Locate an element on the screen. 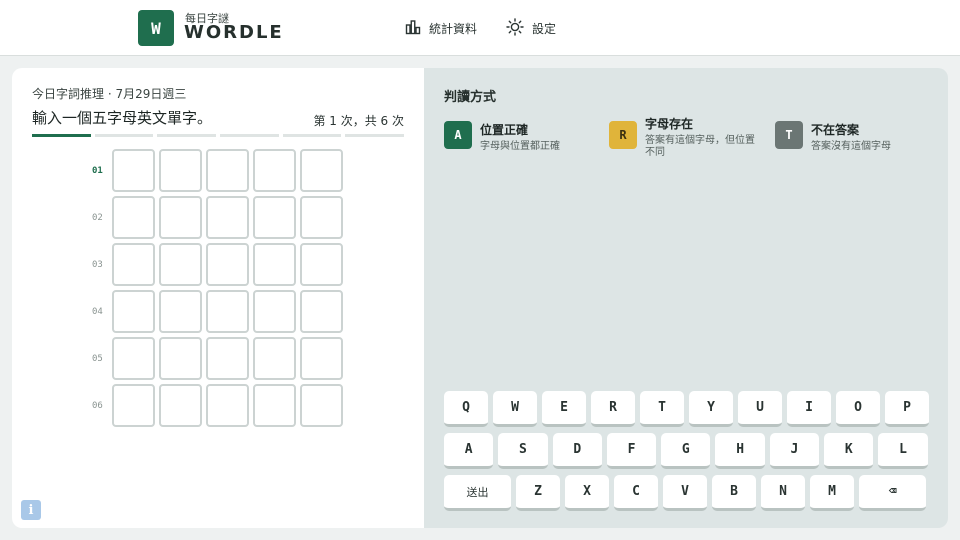  legend-item-present: R 字母存在 答案有這個字母，但位置不同 is located at coordinates (683, 137).